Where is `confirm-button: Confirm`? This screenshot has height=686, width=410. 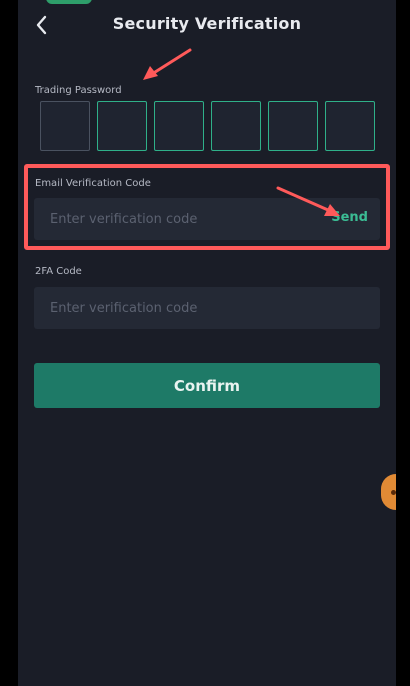
confirm-button: Confirm is located at coordinates (207, 385).